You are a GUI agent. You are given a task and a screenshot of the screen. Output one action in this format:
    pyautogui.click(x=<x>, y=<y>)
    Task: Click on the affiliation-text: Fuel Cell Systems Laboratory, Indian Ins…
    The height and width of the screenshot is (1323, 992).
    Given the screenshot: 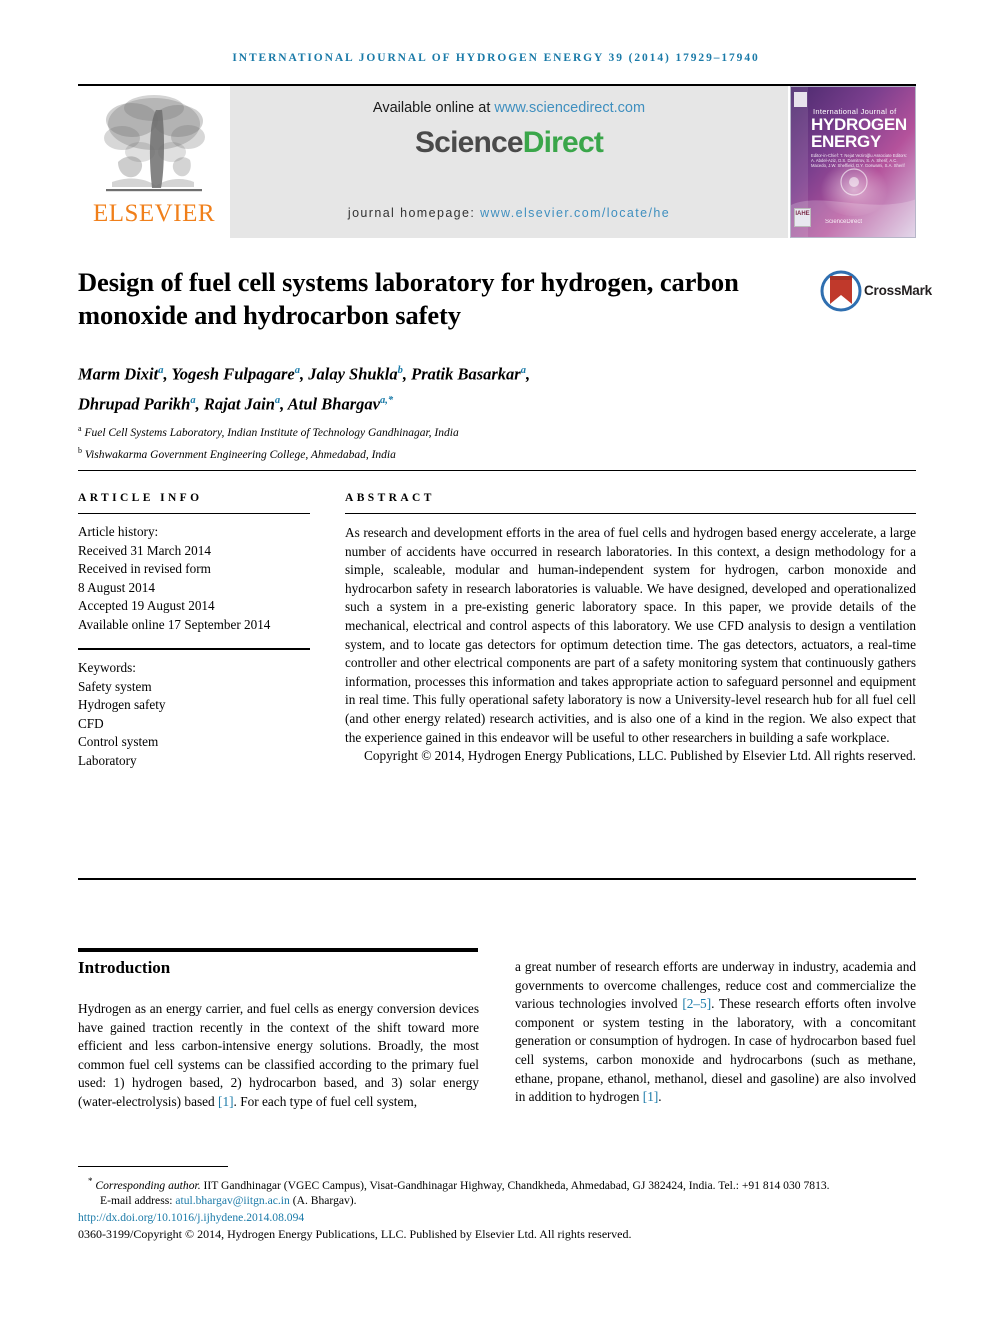 What is the action you would take?
    pyautogui.click(x=271, y=432)
    